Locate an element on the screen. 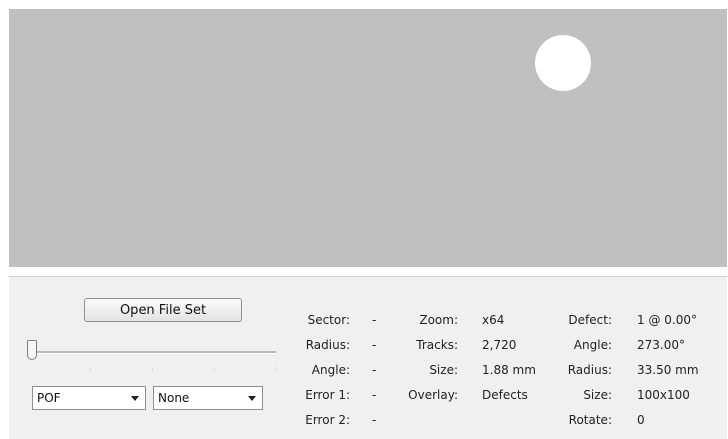 The width and height of the screenshot is (728, 439). divider is located at coordinates (368, 271).